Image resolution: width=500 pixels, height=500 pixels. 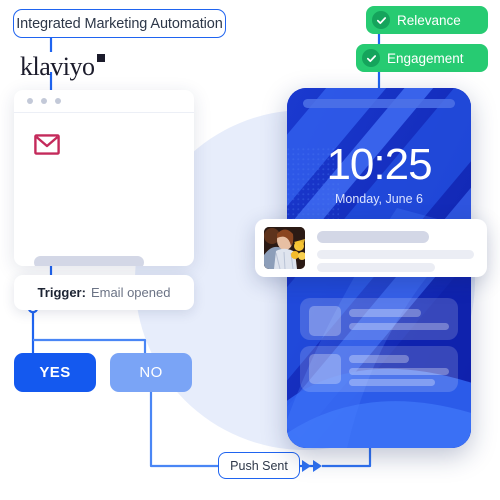 What do you see at coordinates (100, 58) in the screenshot?
I see `trademark-square-icon` at bounding box center [100, 58].